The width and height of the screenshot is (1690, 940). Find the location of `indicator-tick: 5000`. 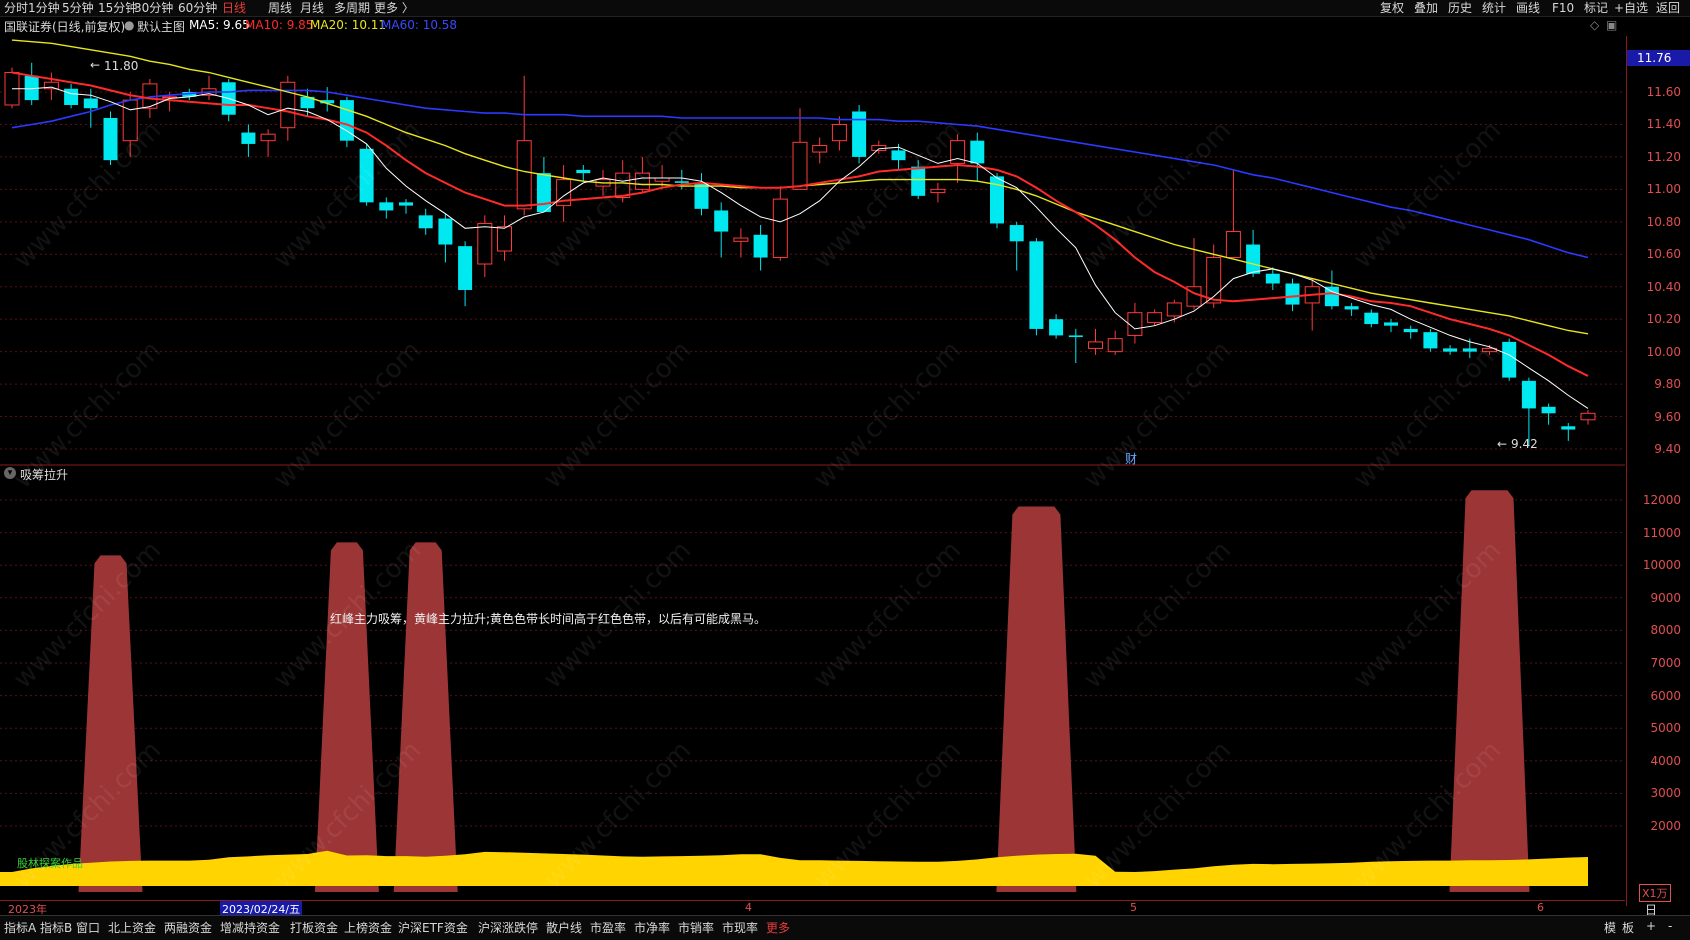

indicator-tick: 5000 is located at coordinates (1665, 728).